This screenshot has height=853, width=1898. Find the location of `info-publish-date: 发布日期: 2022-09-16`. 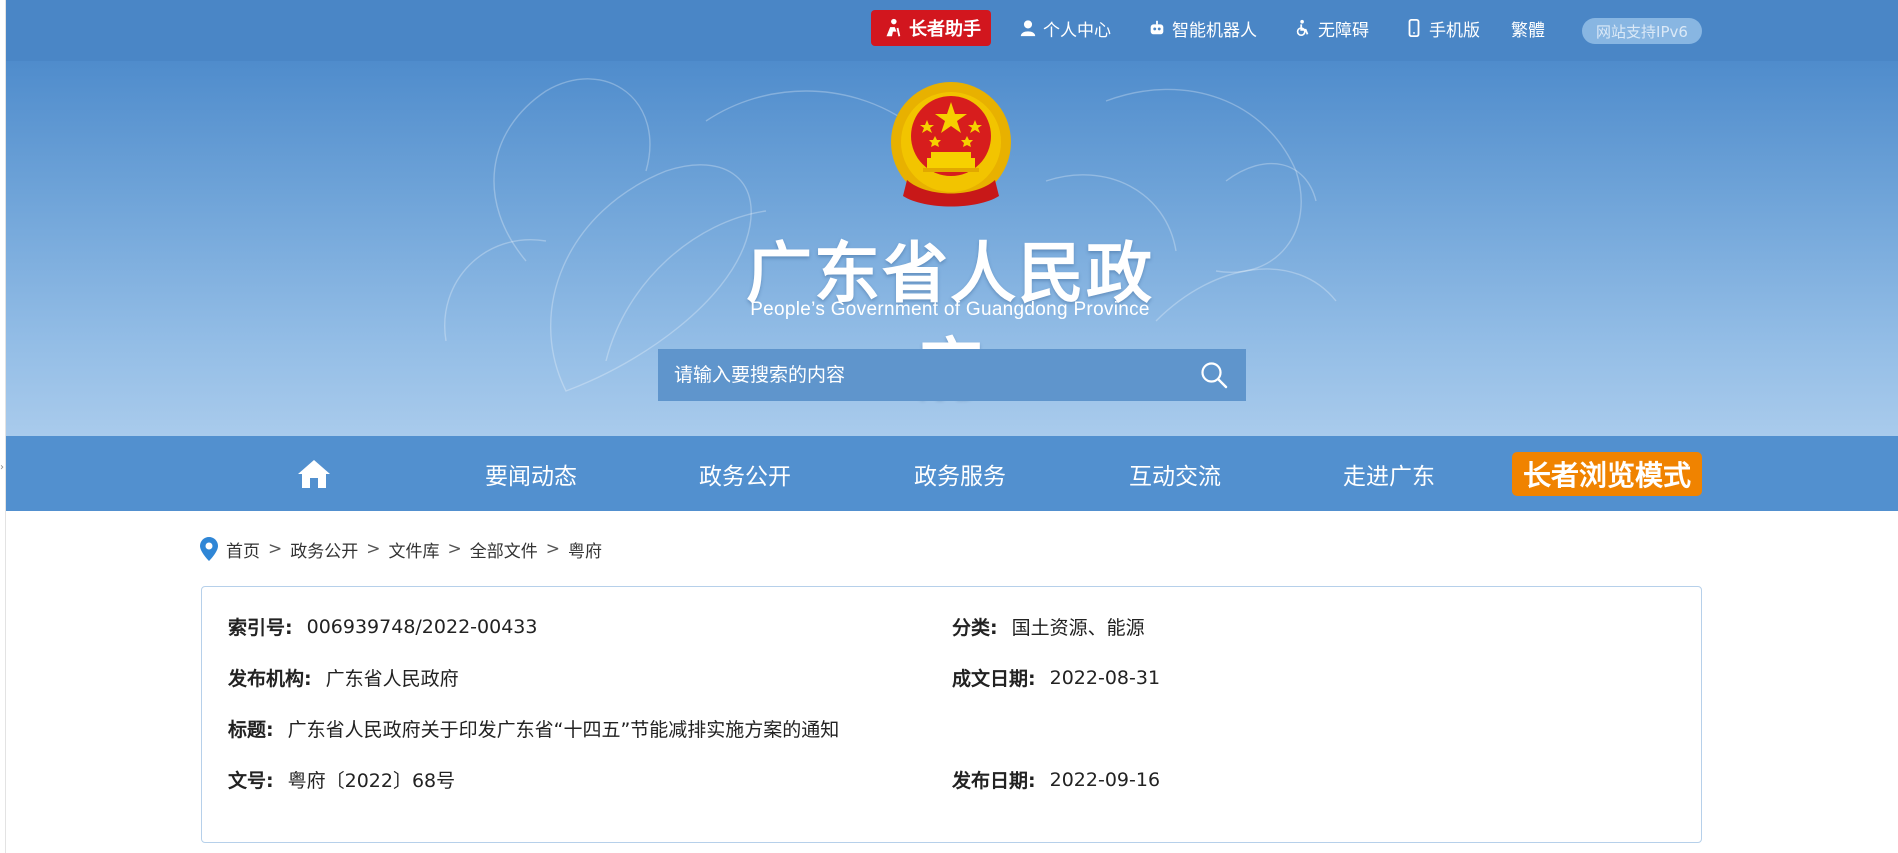

info-publish-date: 发布日期: 2022-09-16 is located at coordinates (1056, 779).